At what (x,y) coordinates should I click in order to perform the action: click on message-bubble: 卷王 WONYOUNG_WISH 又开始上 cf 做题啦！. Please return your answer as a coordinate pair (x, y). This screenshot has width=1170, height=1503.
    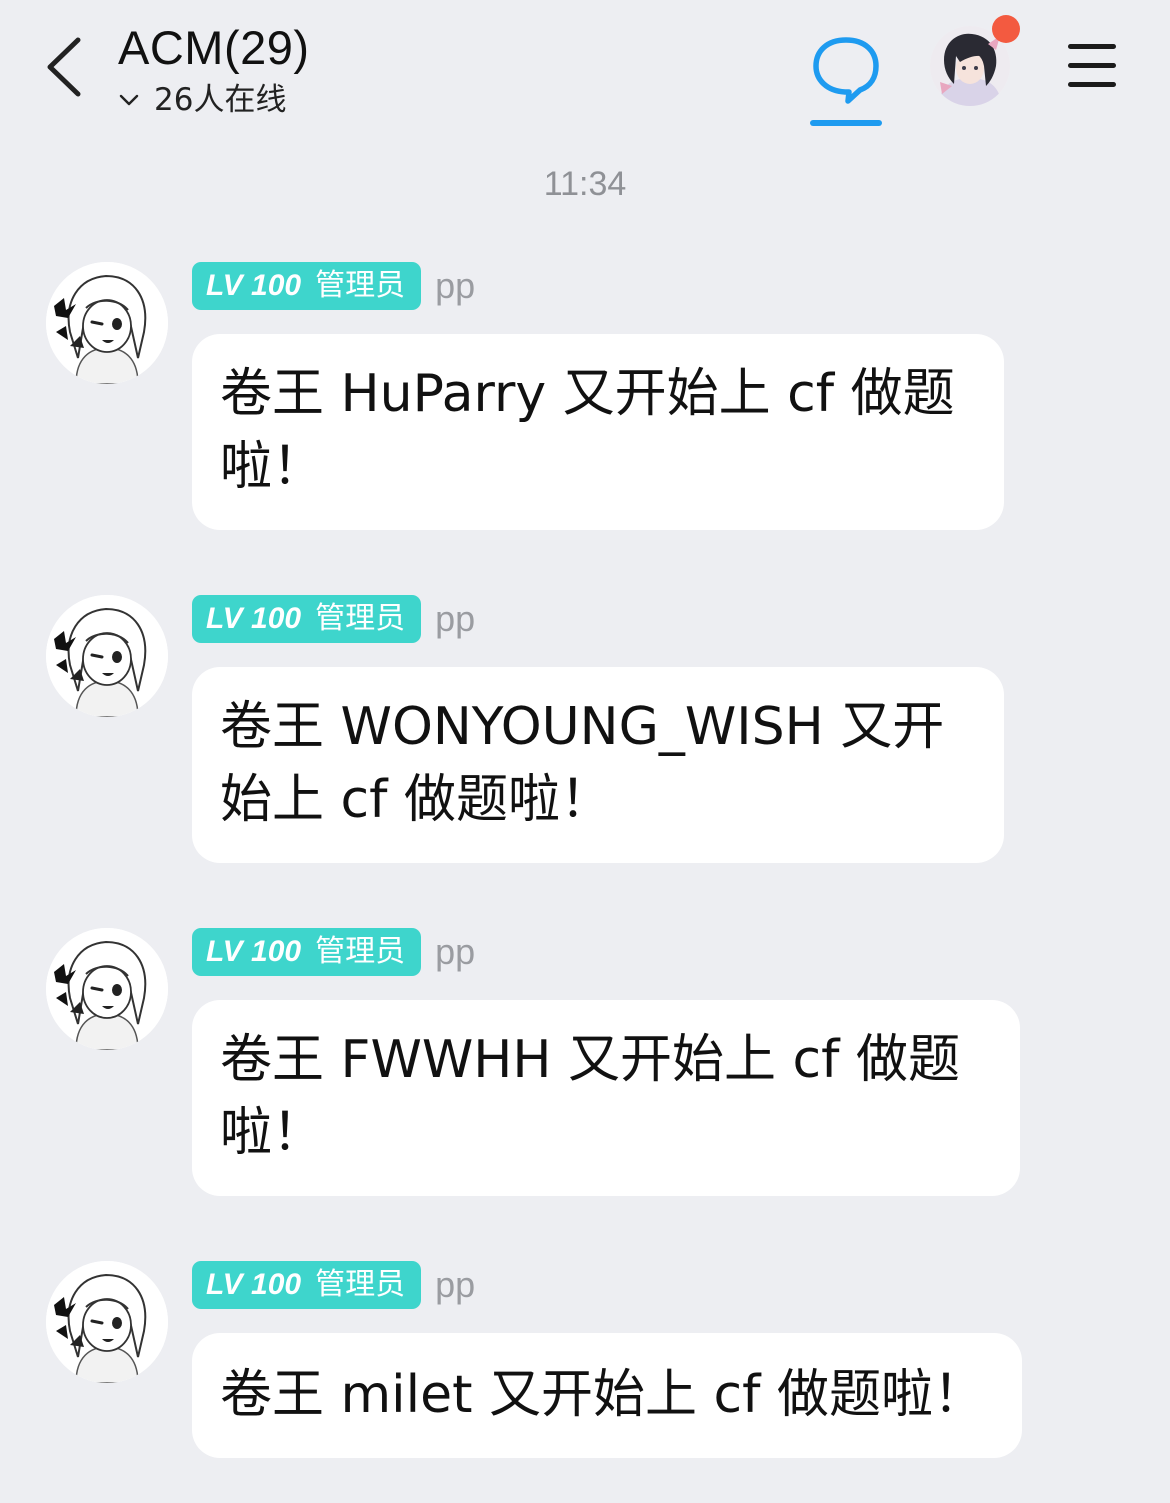
    Looking at the image, I should click on (598, 765).